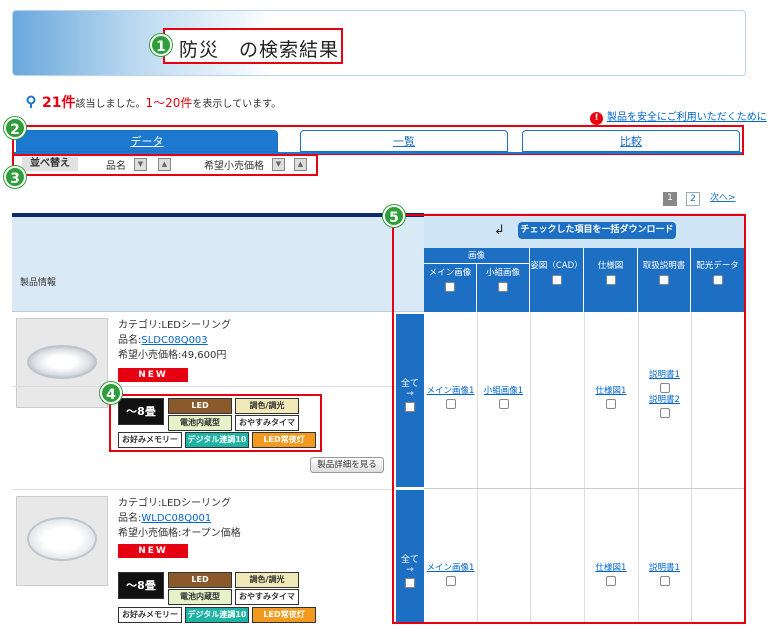  Describe the element at coordinates (394, 216) in the screenshot. I see `callout-badge-5: 5` at that location.